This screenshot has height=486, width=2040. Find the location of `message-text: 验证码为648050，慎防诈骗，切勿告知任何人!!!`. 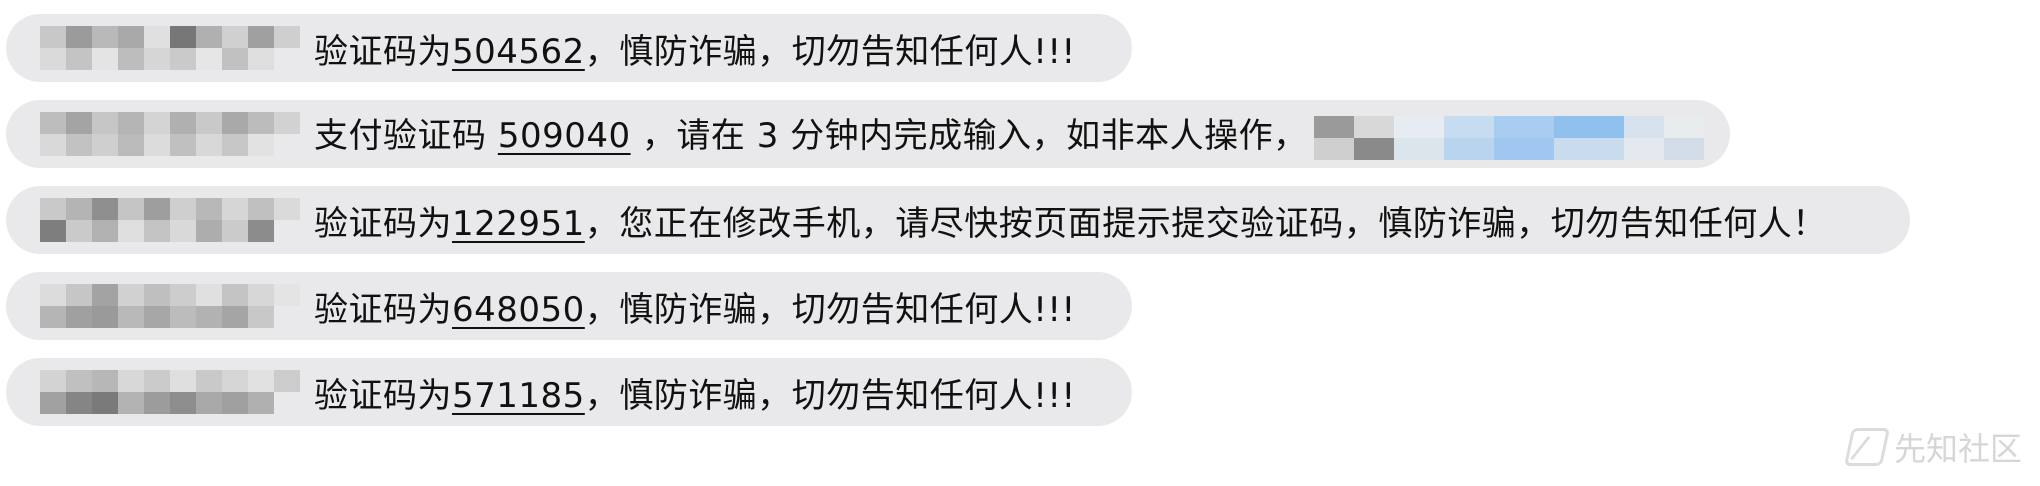

message-text: 验证码为648050，慎防诈骗，切勿告知任何人!!! is located at coordinates (695, 306).